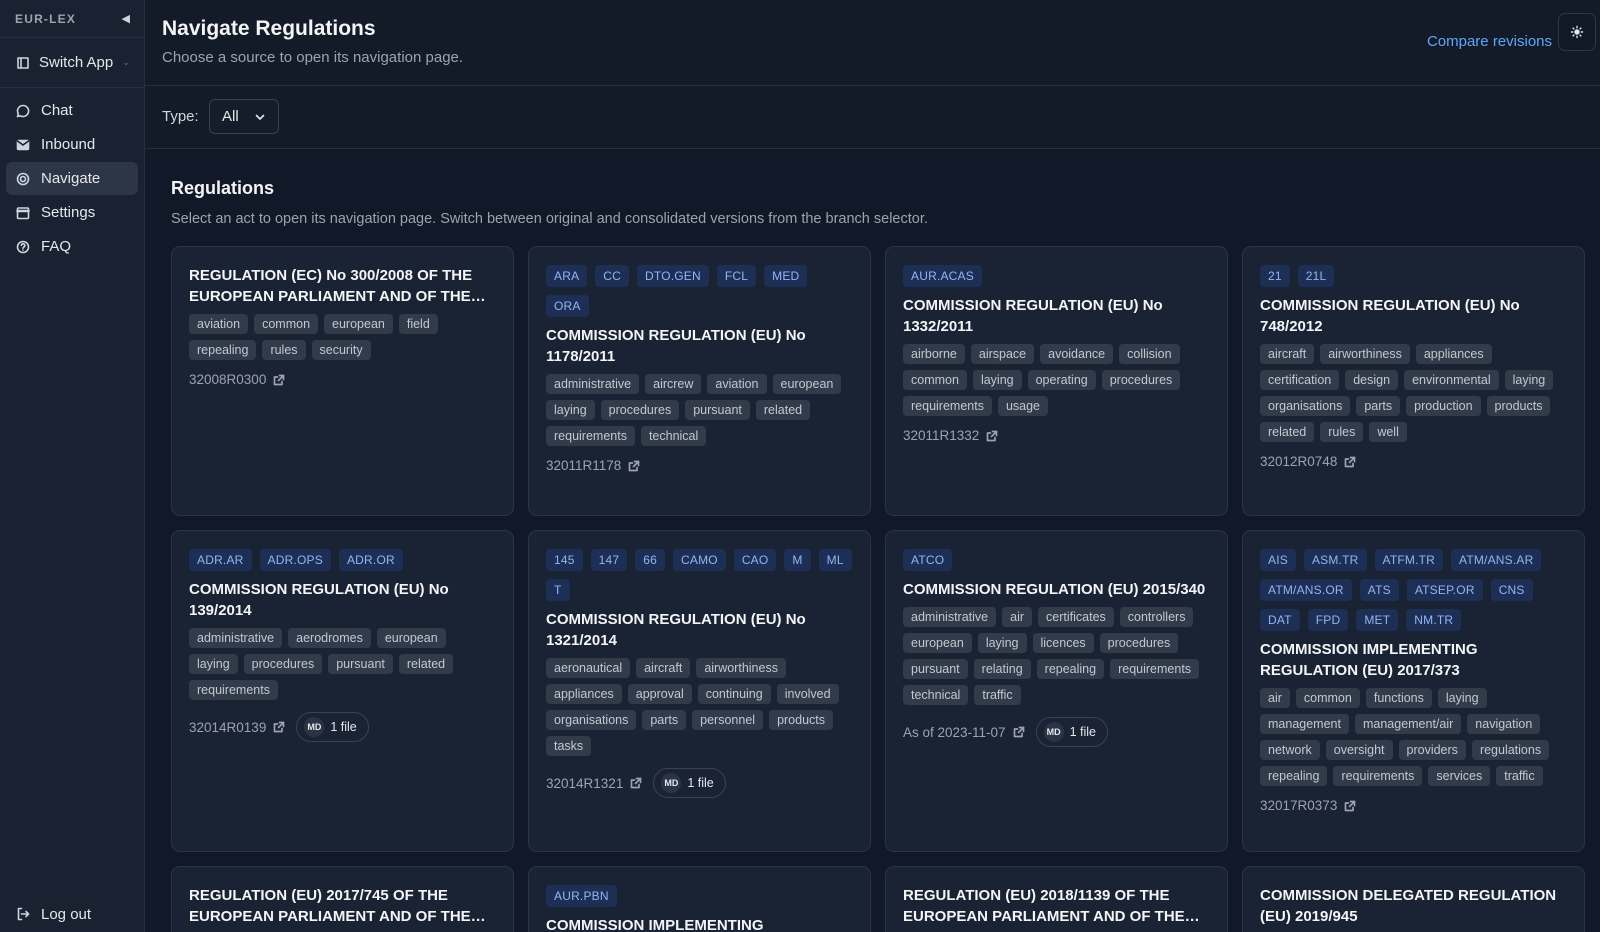 This screenshot has width=1600, height=932. I want to click on annex-chip: ATS, so click(1379, 590).